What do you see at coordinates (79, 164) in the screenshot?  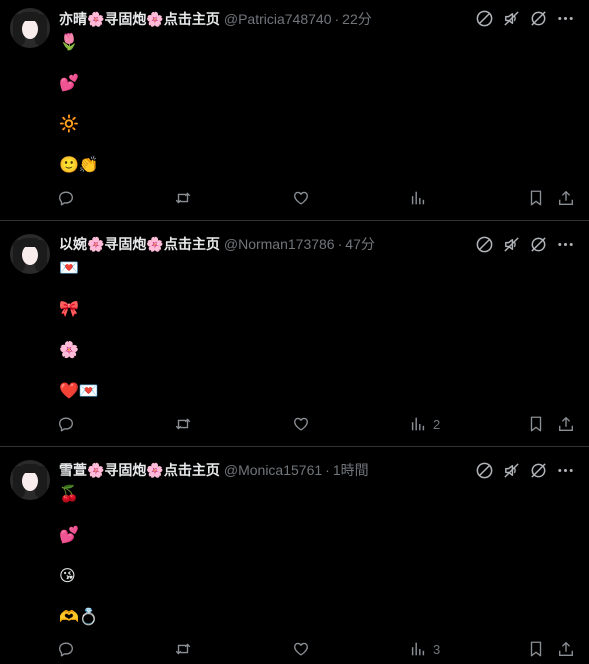 I see `post-text-line: 🙂👏` at bounding box center [79, 164].